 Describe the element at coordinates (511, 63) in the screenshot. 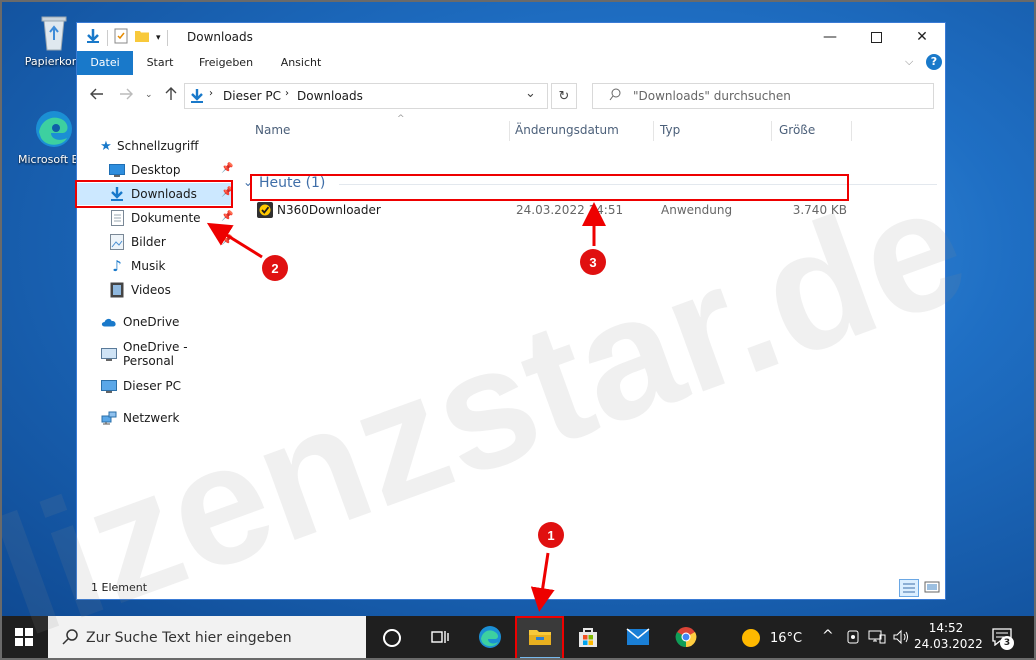

I see `ribbon-tabs: Datei Start Freigeben Ansicht ⌵ ?` at that location.